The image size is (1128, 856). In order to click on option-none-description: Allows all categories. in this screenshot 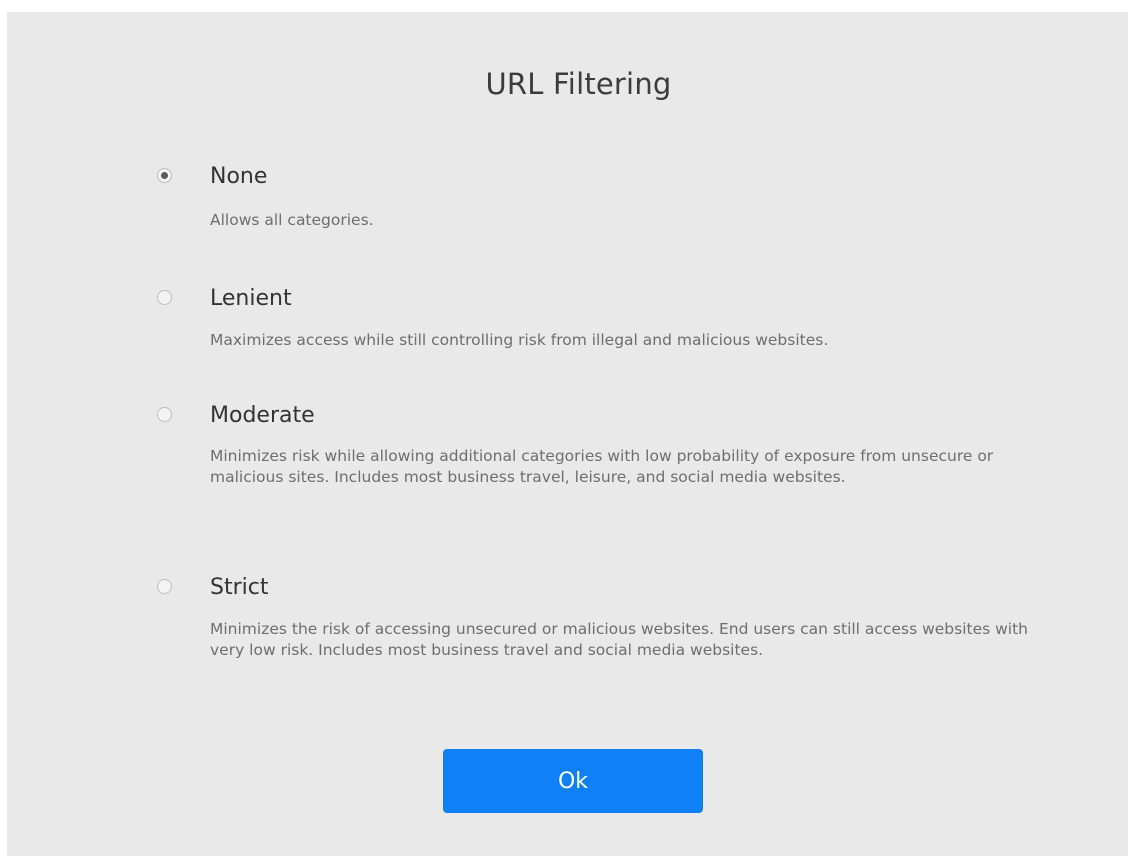, I will do `click(292, 220)`.